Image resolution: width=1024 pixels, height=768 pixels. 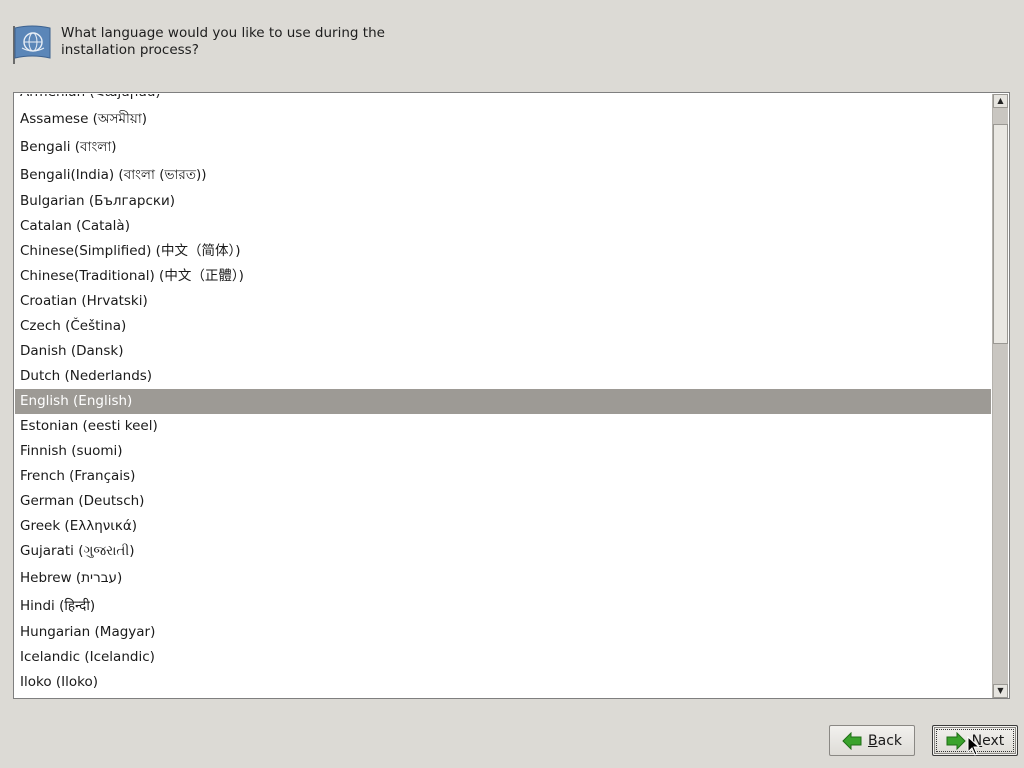 What do you see at coordinates (956, 740) in the screenshot?
I see `arrow-right-icon` at bounding box center [956, 740].